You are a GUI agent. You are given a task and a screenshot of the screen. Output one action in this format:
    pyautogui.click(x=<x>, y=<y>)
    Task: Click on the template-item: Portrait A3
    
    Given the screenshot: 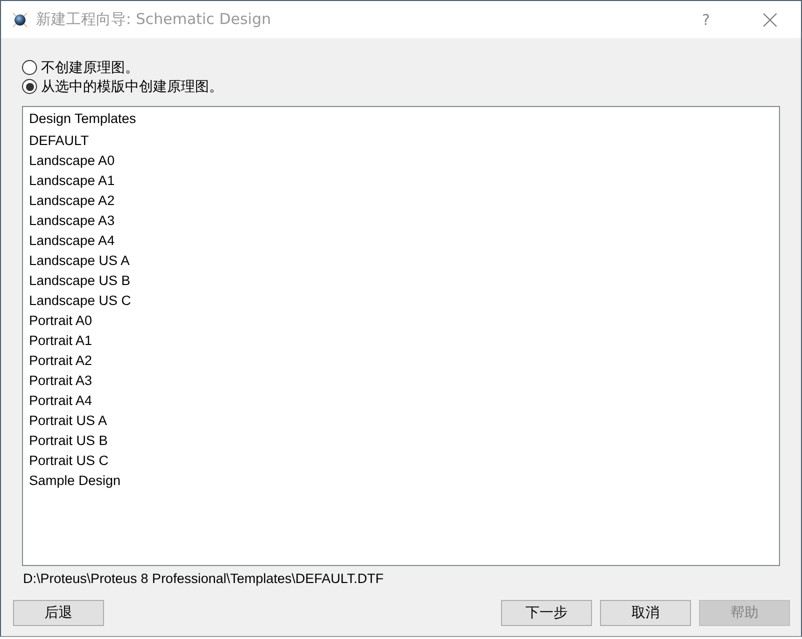 What is the action you would take?
    pyautogui.click(x=60, y=381)
    